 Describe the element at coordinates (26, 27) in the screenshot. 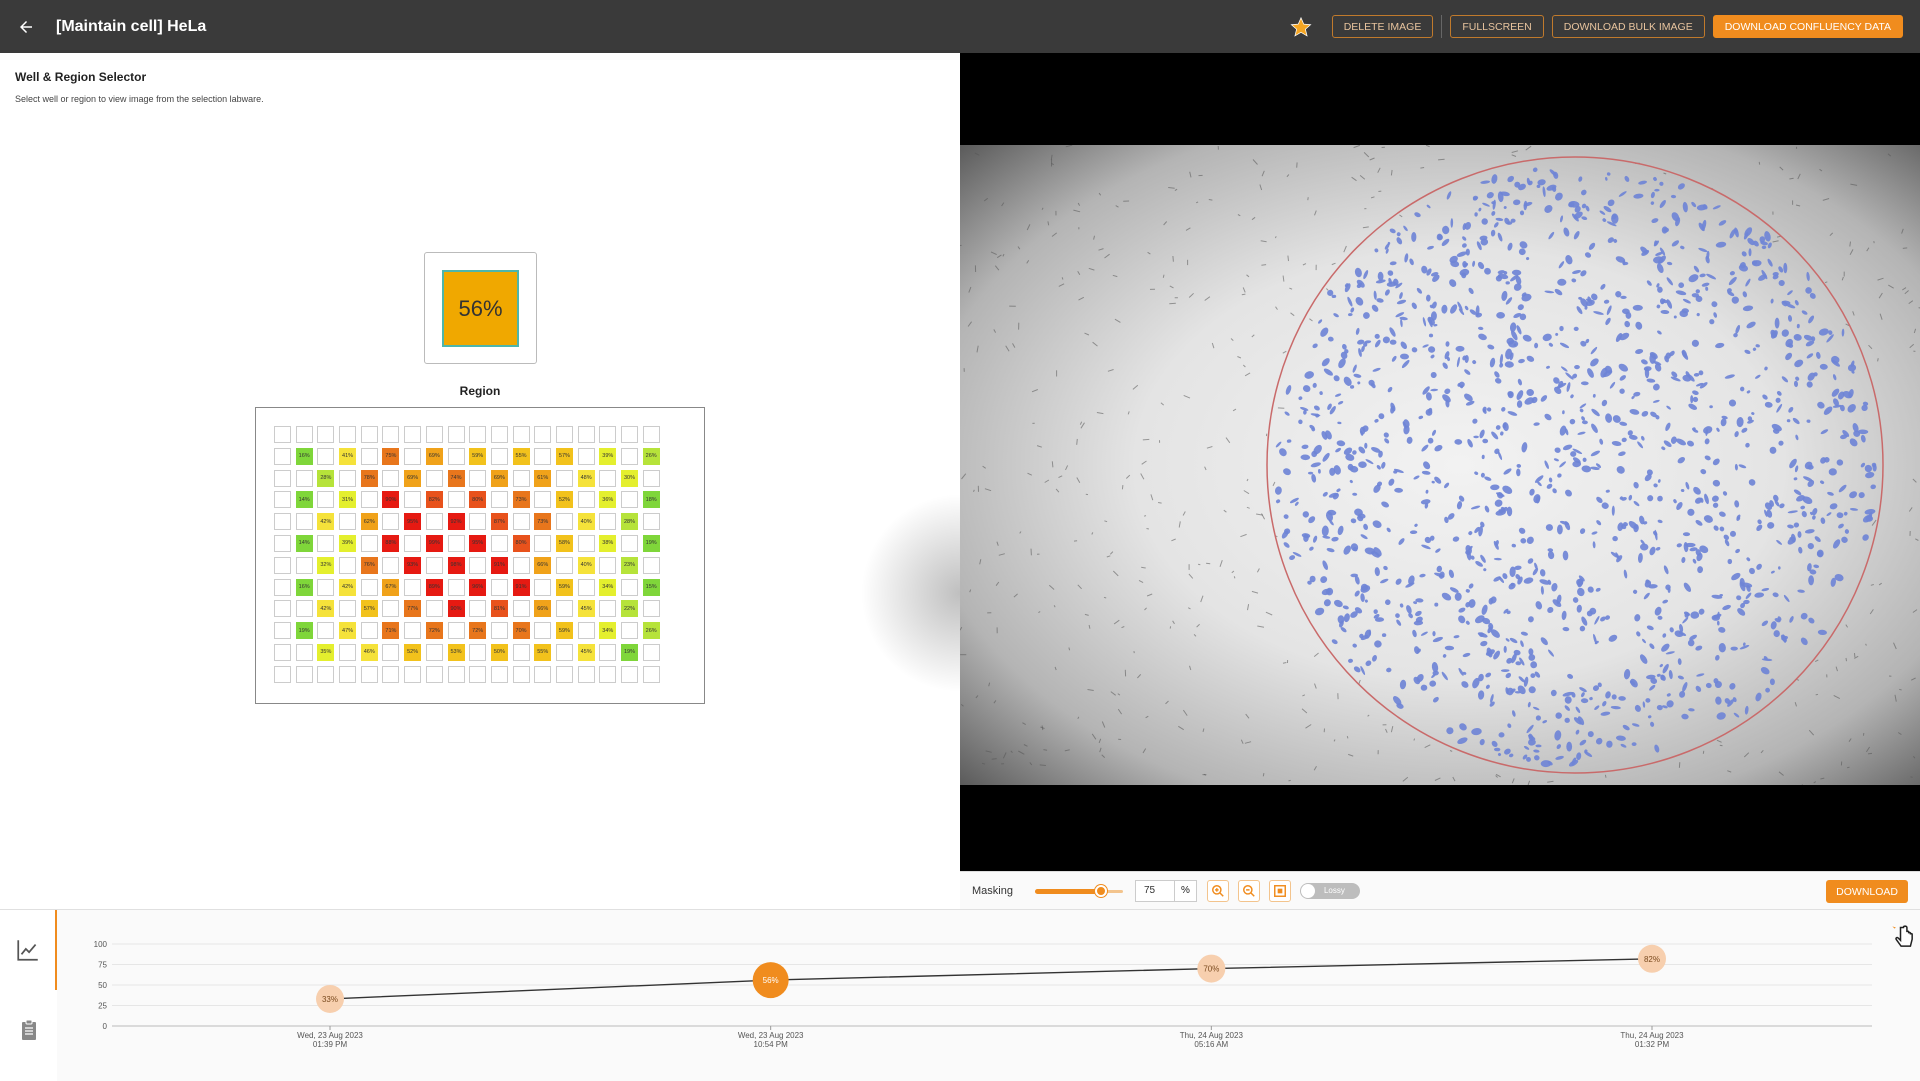

I see `back-button` at that location.